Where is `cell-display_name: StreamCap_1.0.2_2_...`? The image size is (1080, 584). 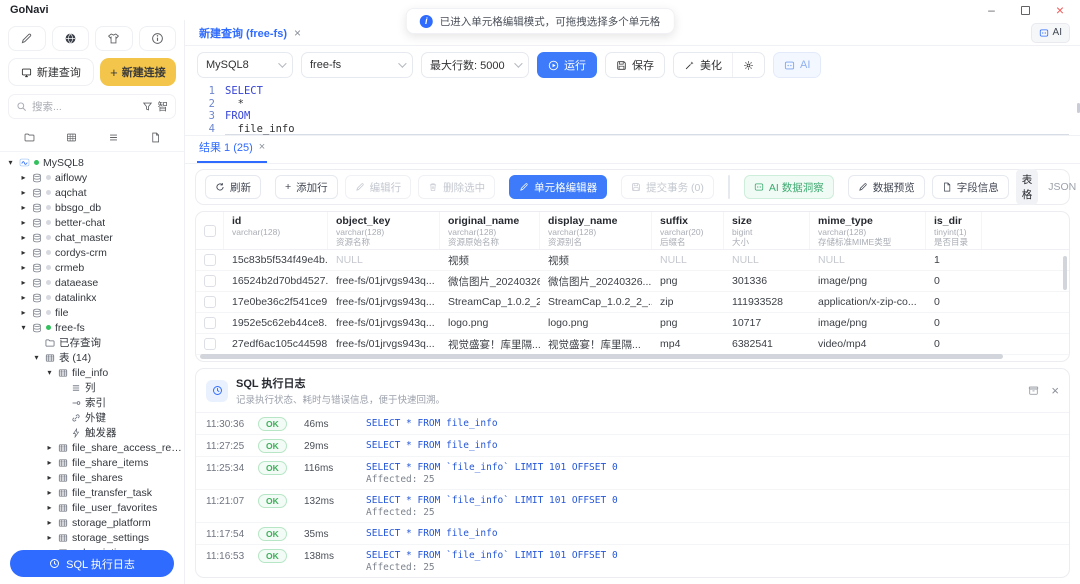 cell-display_name: StreamCap_1.0.2_2_... is located at coordinates (596, 302).